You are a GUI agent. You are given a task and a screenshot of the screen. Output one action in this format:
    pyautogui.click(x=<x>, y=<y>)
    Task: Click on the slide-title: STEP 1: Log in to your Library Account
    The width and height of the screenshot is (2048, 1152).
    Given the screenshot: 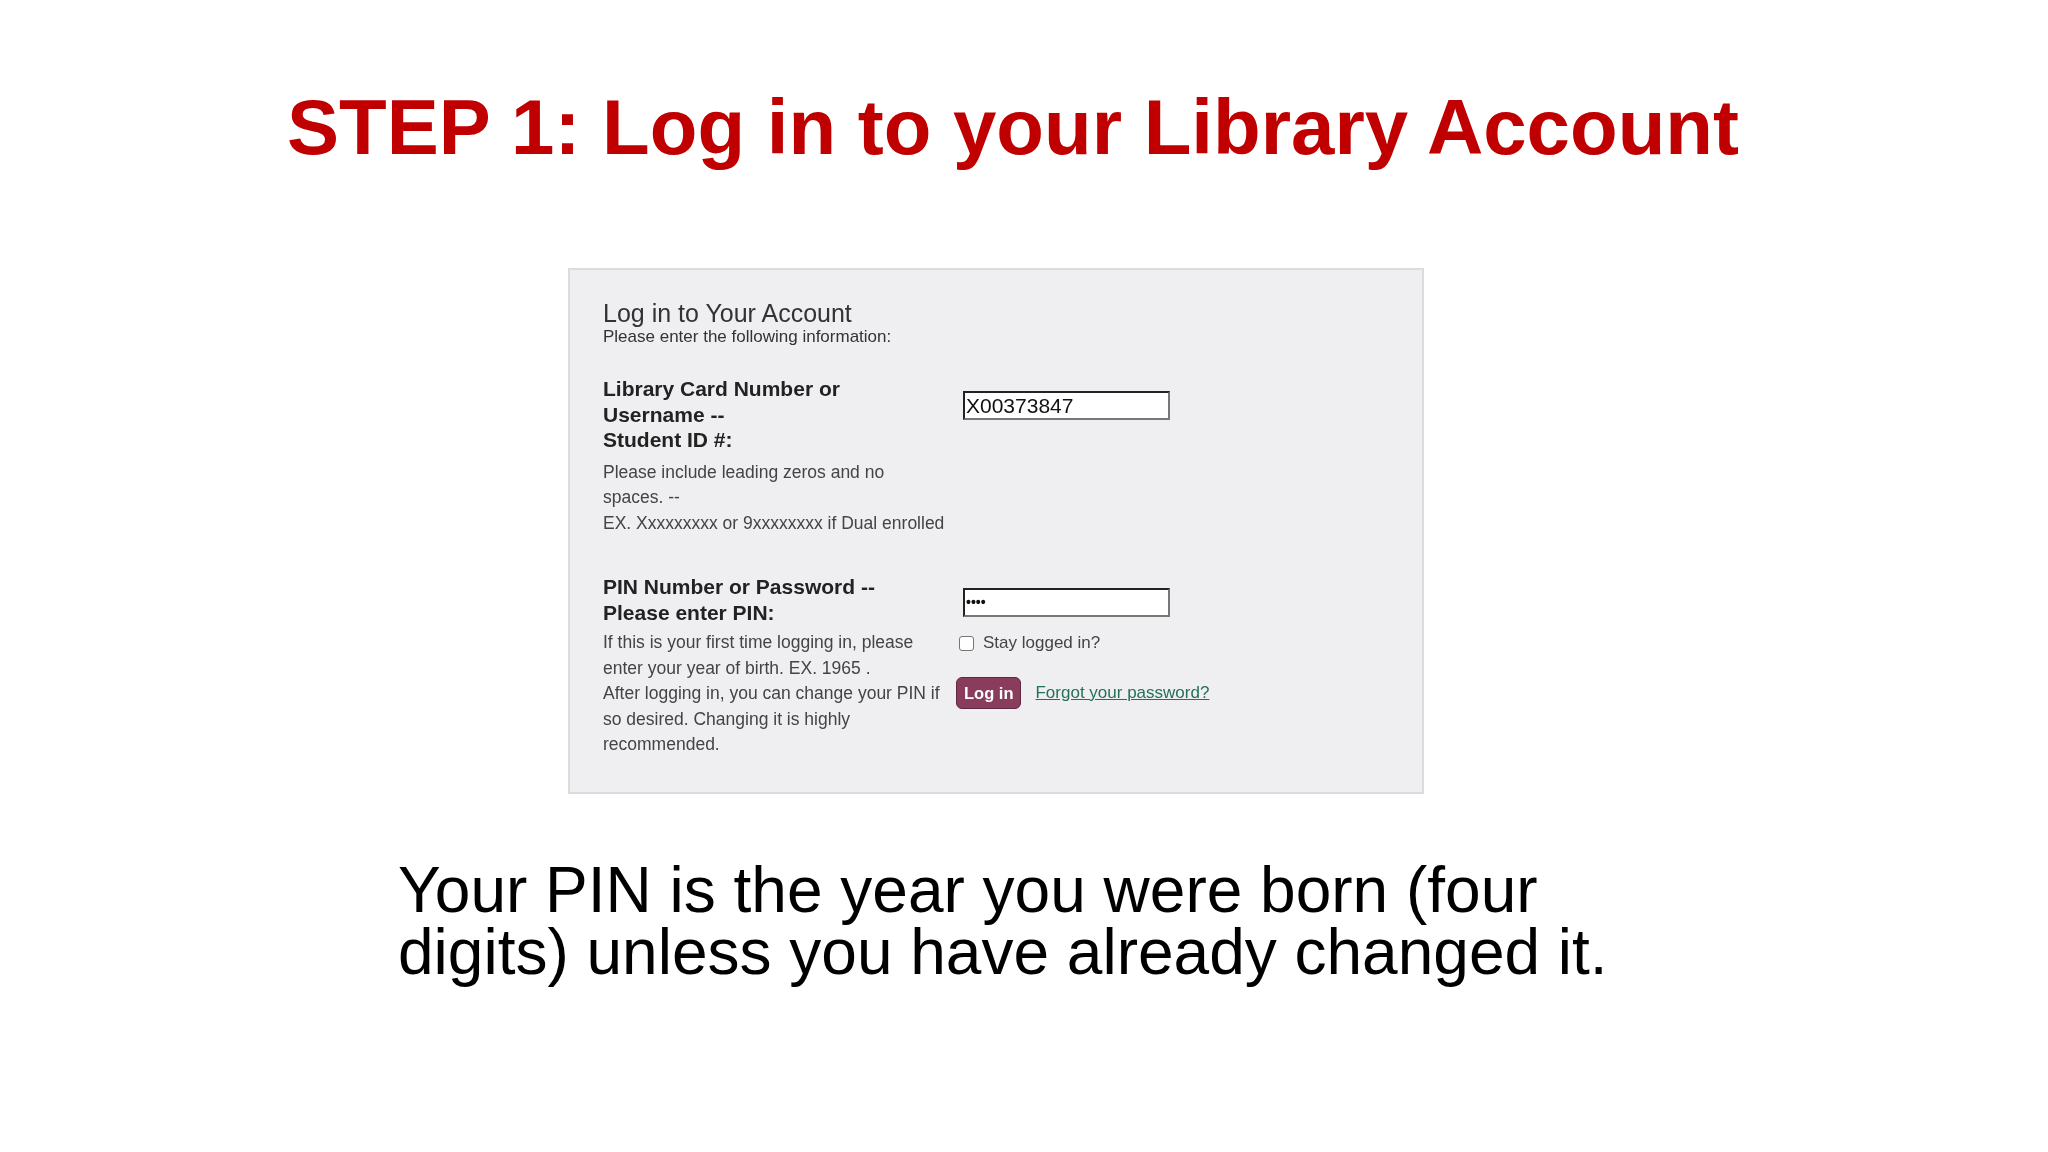 What is the action you would take?
    pyautogui.click(x=1013, y=127)
    